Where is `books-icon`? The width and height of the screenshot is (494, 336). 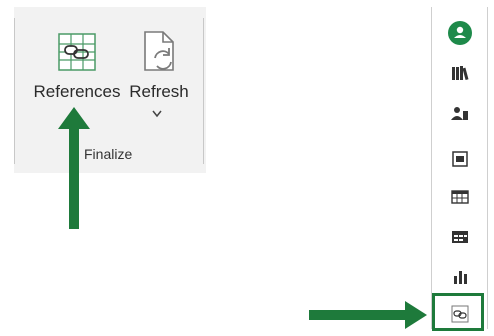 books-icon is located at coordinates (459, 73).